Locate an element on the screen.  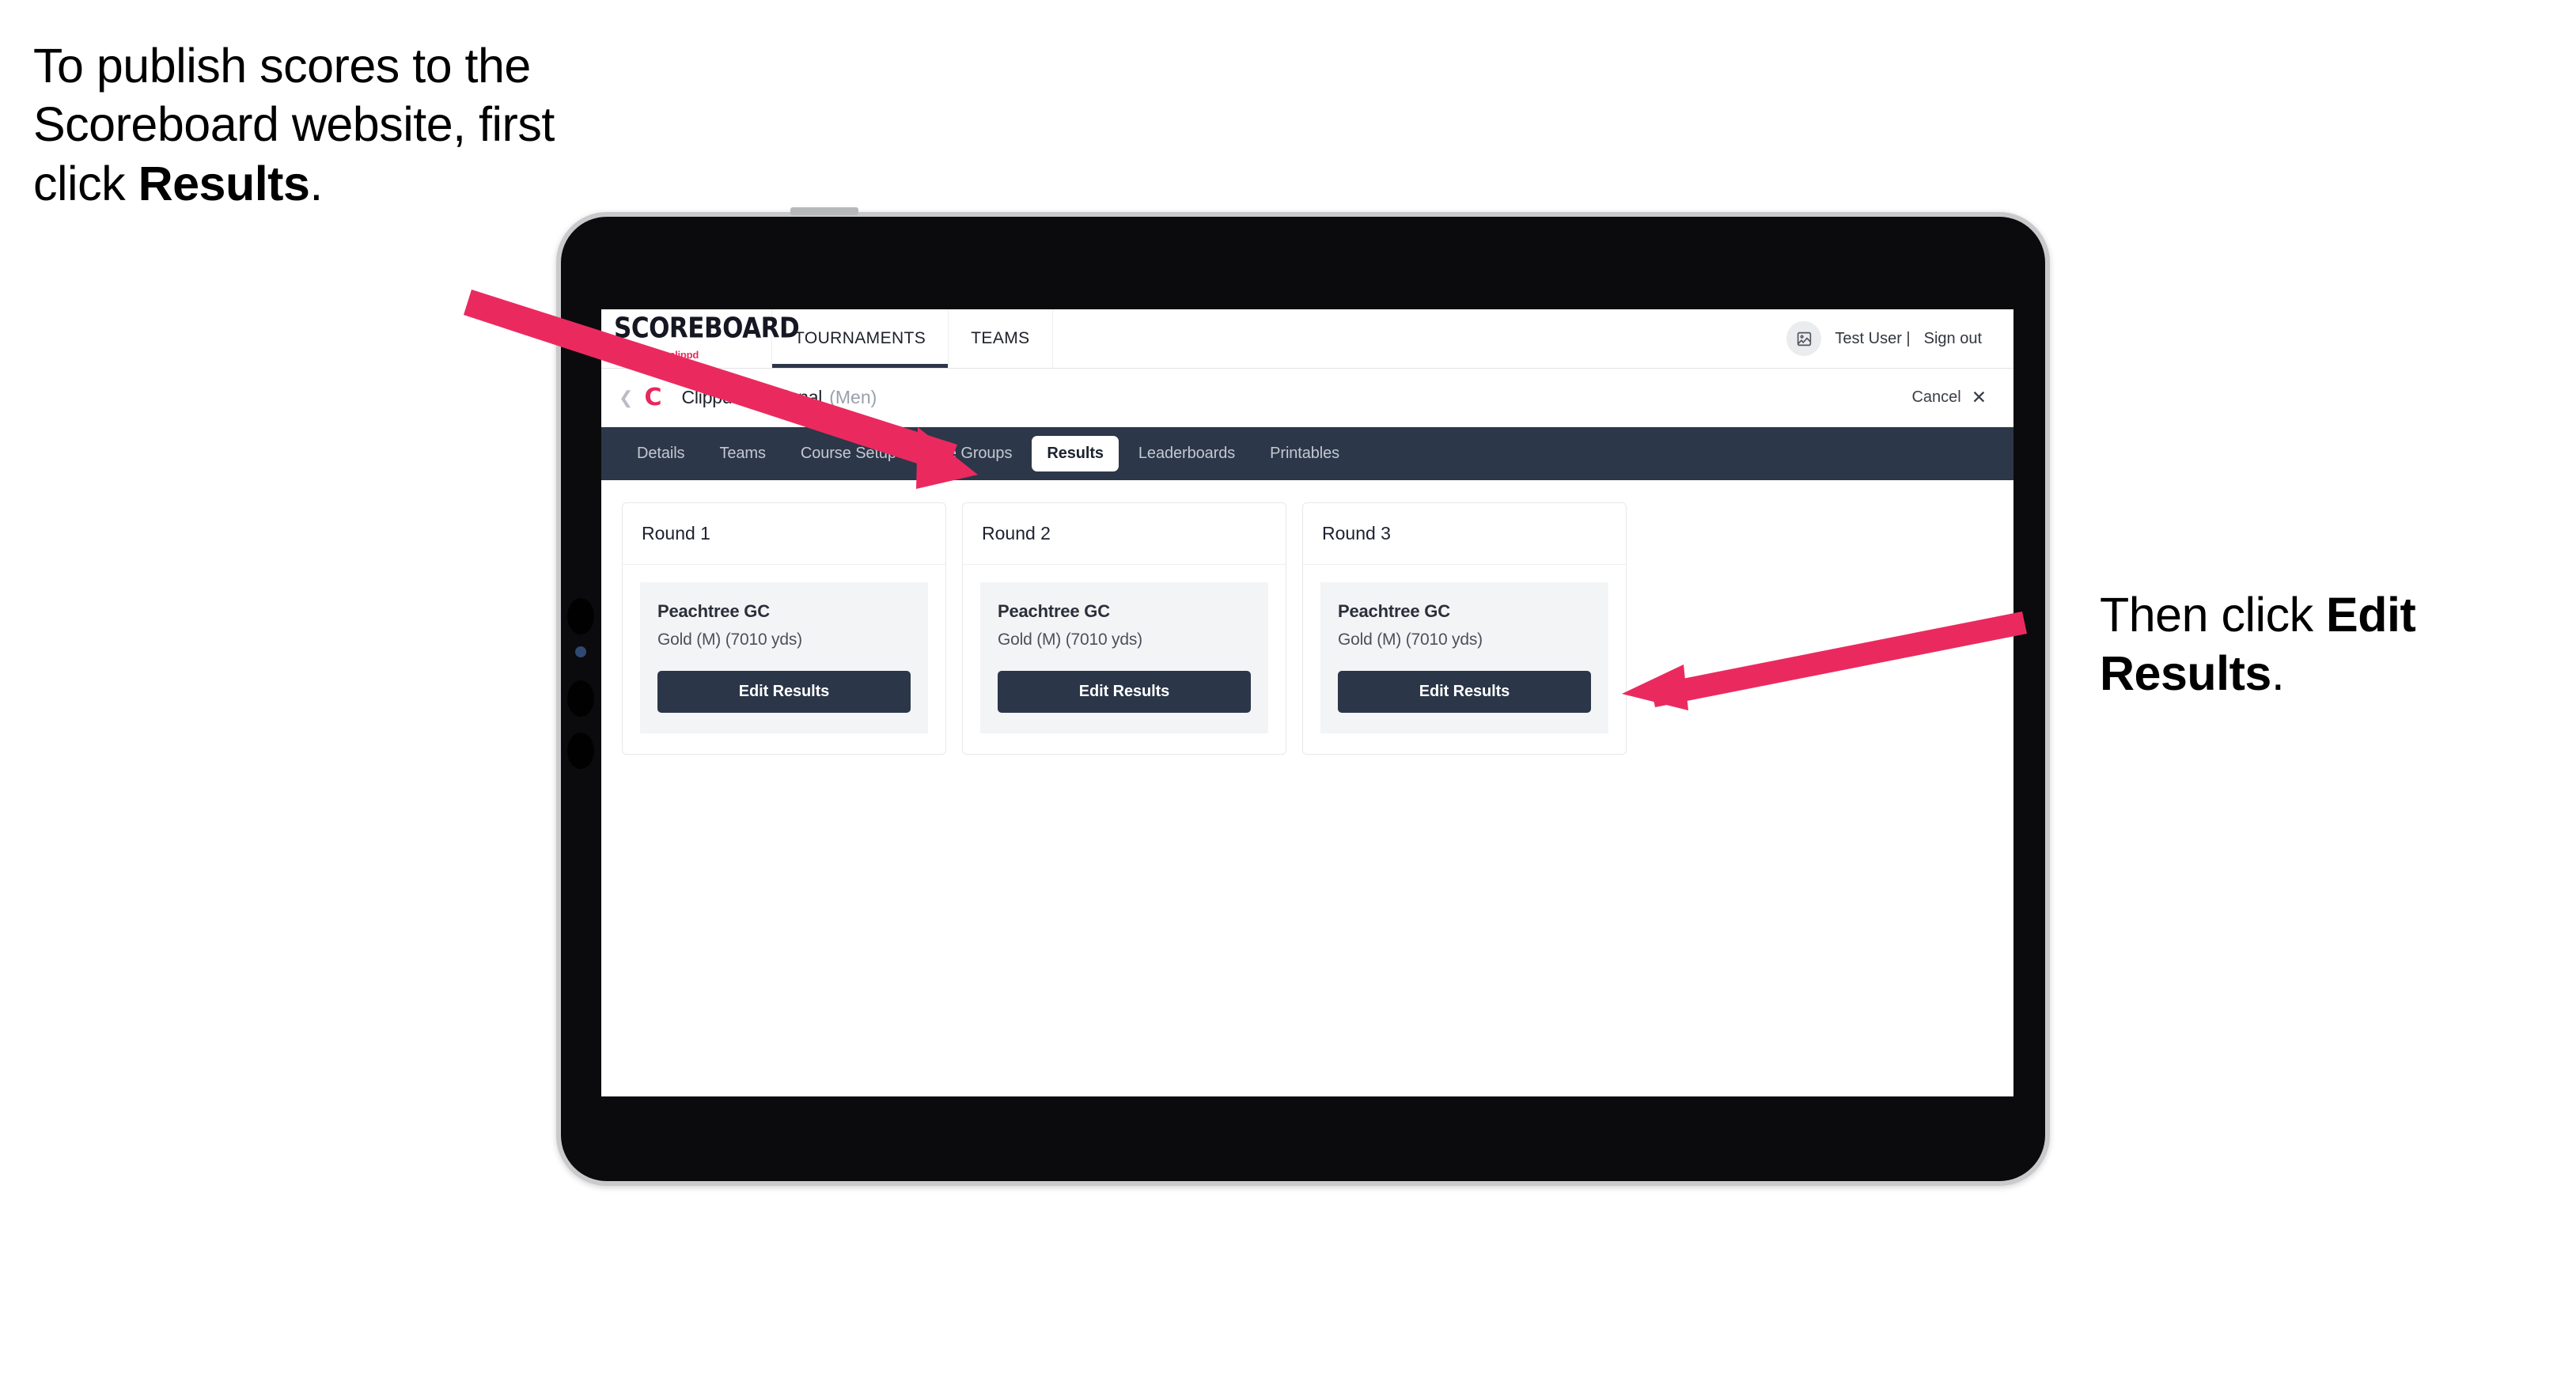
sidebar-item-tee-groups: Tee Groups is located at coordinates (971, 454).